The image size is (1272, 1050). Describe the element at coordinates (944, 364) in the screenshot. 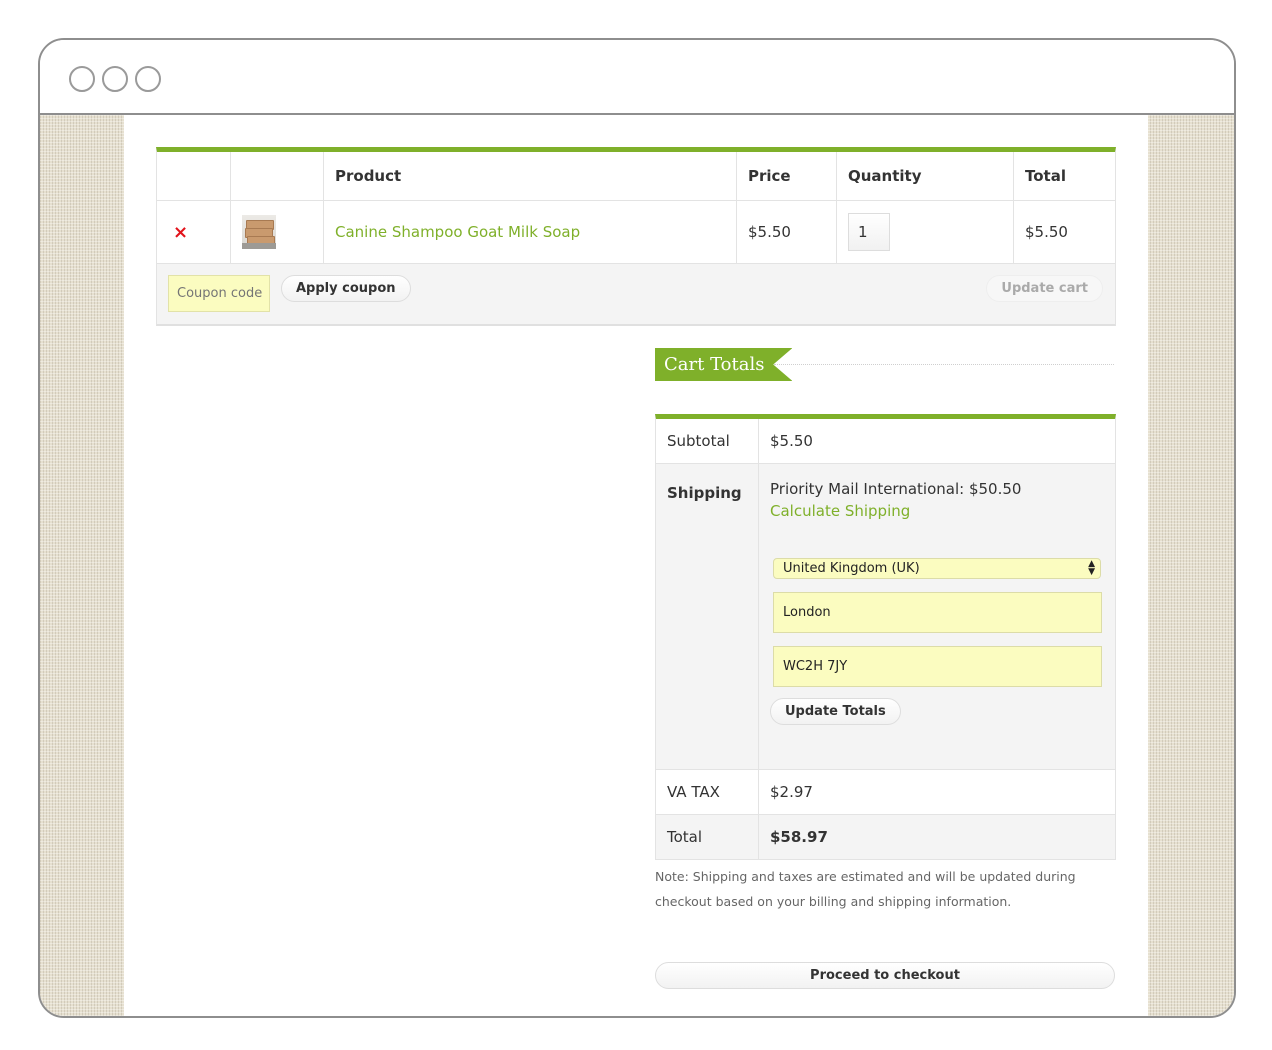

I see `heading-divider` at that location.